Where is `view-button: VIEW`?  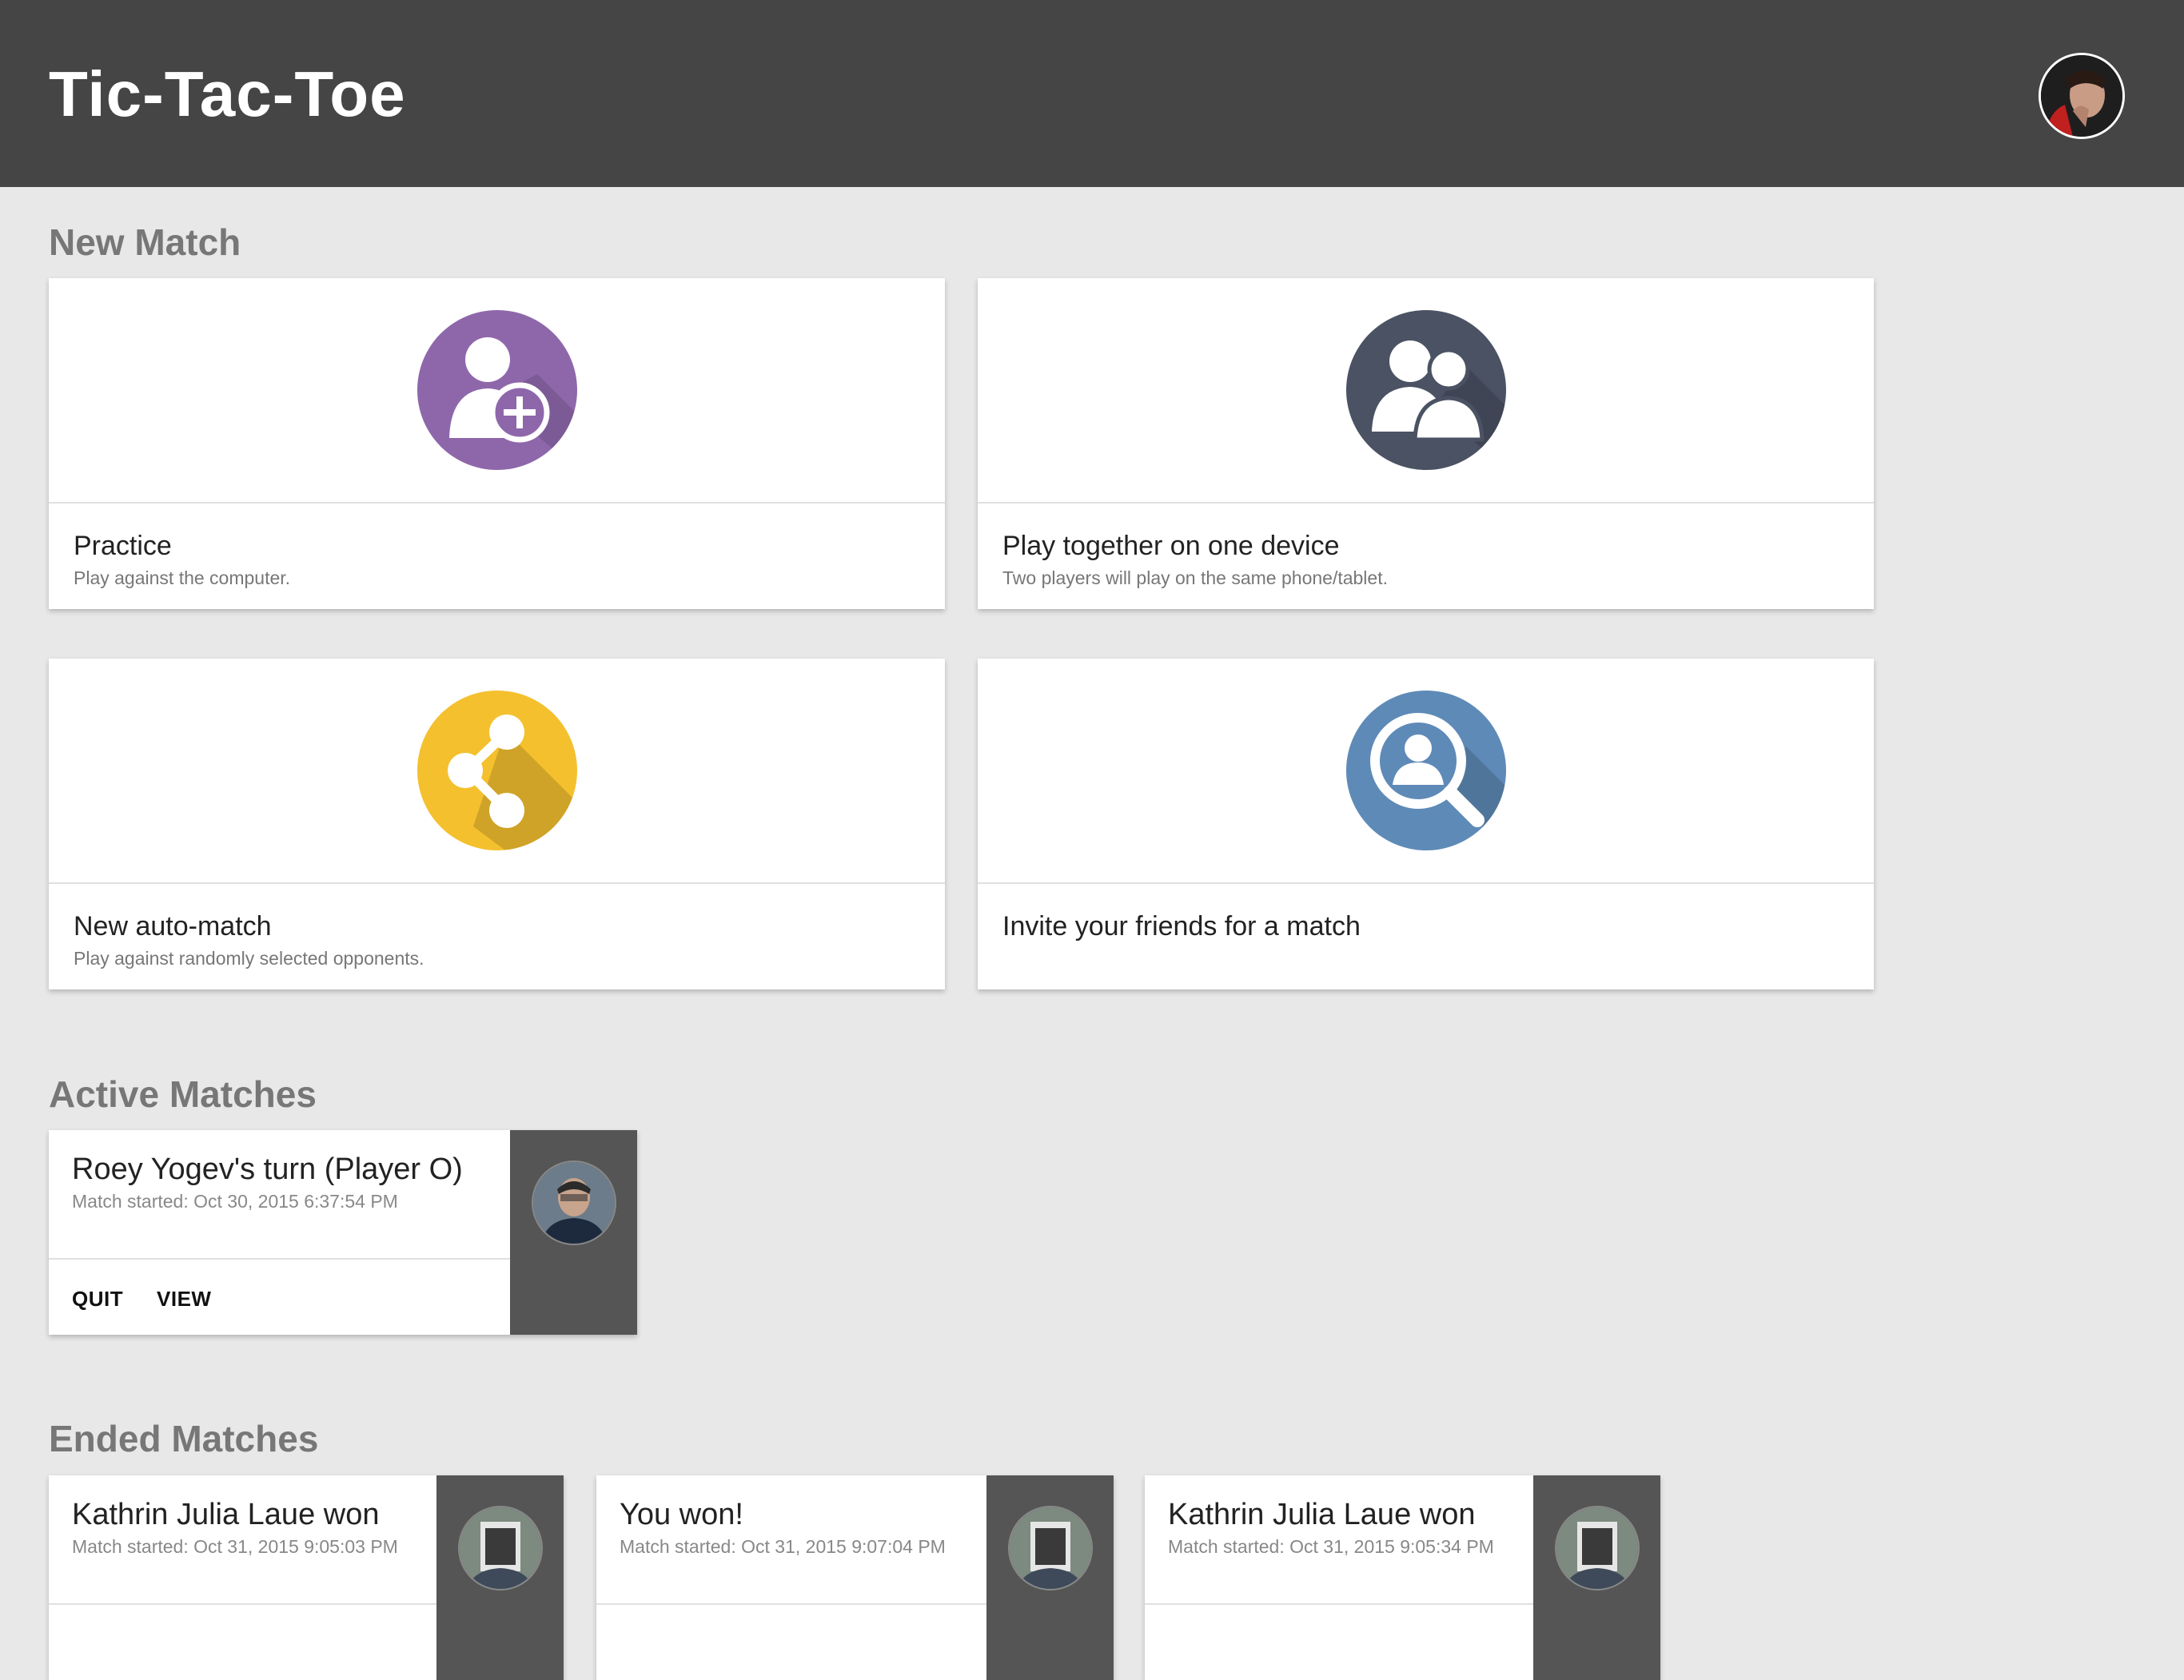 view-button: VIEW is located at coordinates (184, 1299).